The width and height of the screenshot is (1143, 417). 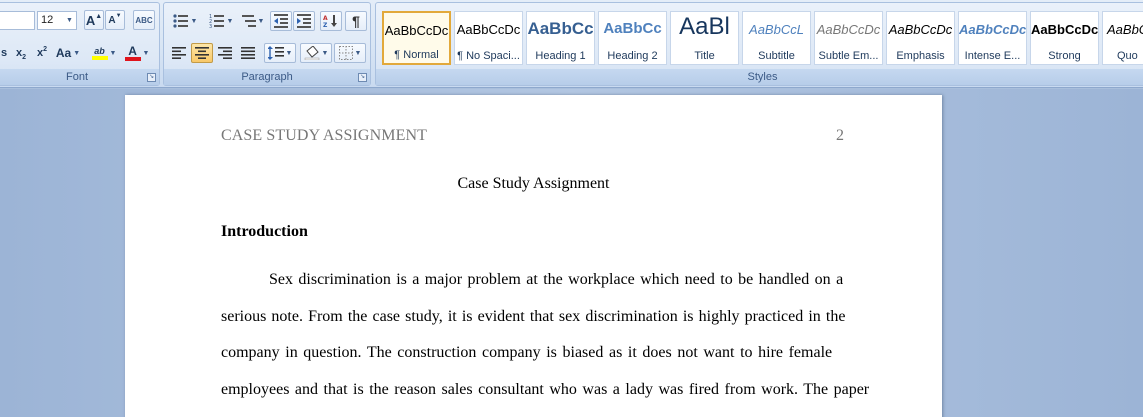 What do you see at coordinates (345, 53) in the screenshot?
I see `borders-icon` at bounding box center [345, 53].